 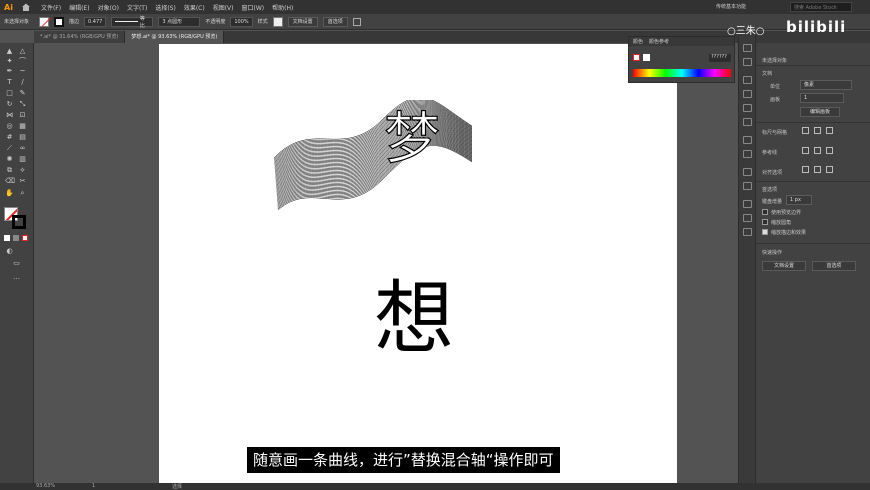 What do you see at coordinates (51, 7) in the screenshot?
I see `menu-file: 文件(F)` at bounding box center [51, 7].